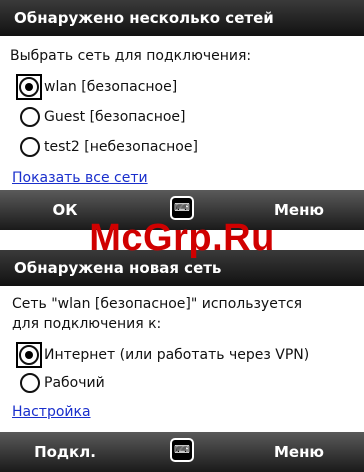 This screenshot has width=364, height=472. Describe the element at coordinates (121, 147) in the screenshot. I see `option-label: test2 [небезопасное]` at that location.